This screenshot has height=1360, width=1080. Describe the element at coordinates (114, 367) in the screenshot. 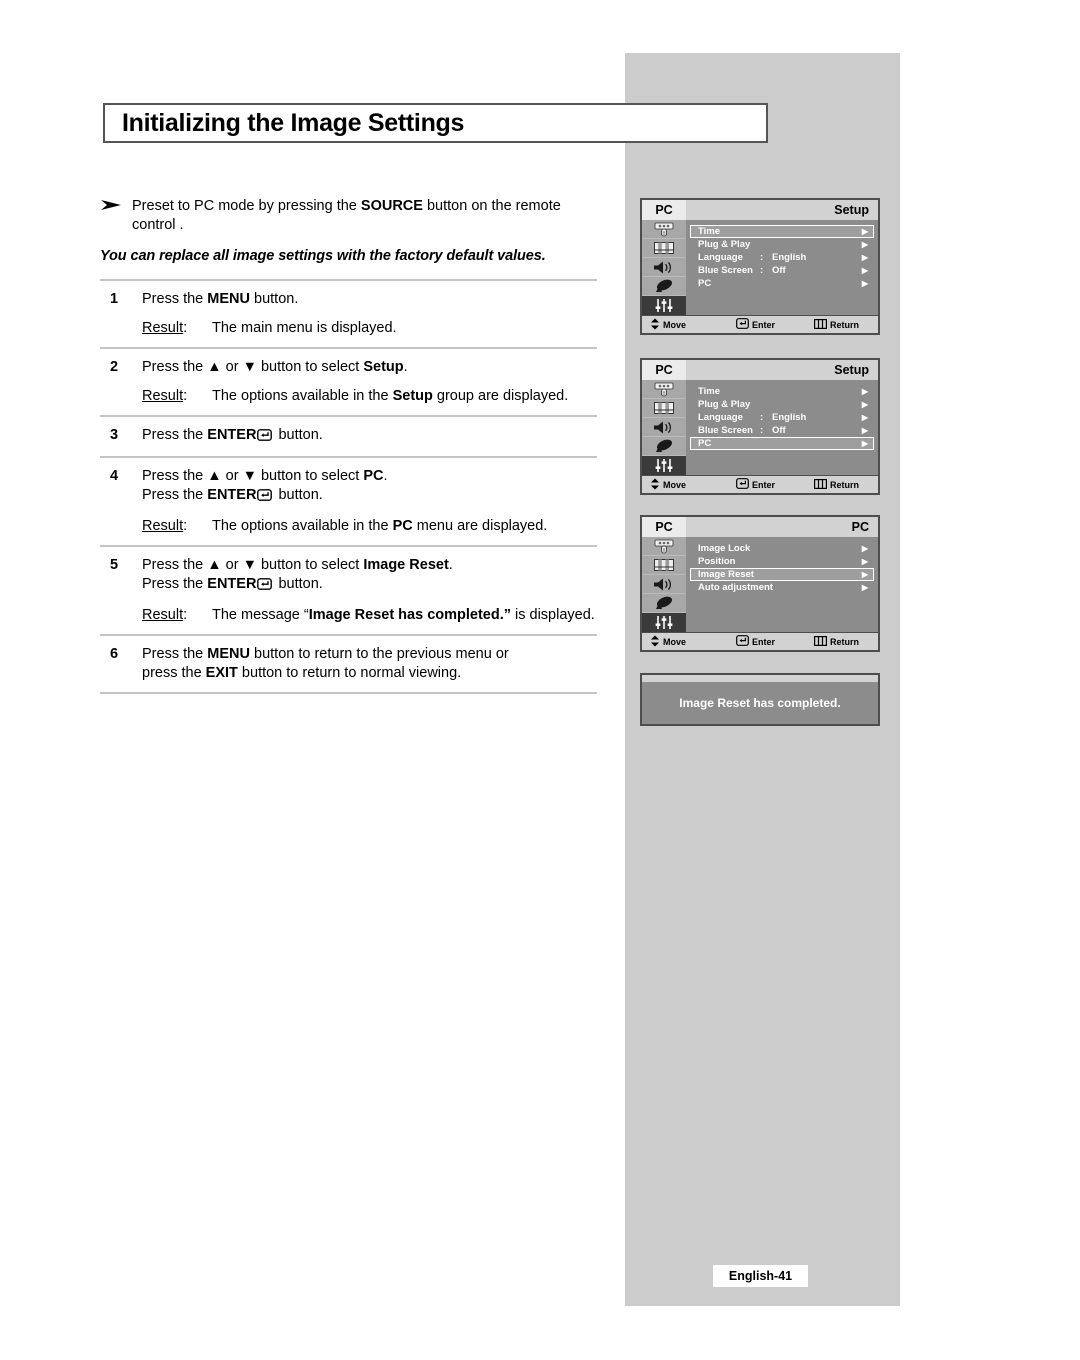

I see `step-number: 2` at that location.